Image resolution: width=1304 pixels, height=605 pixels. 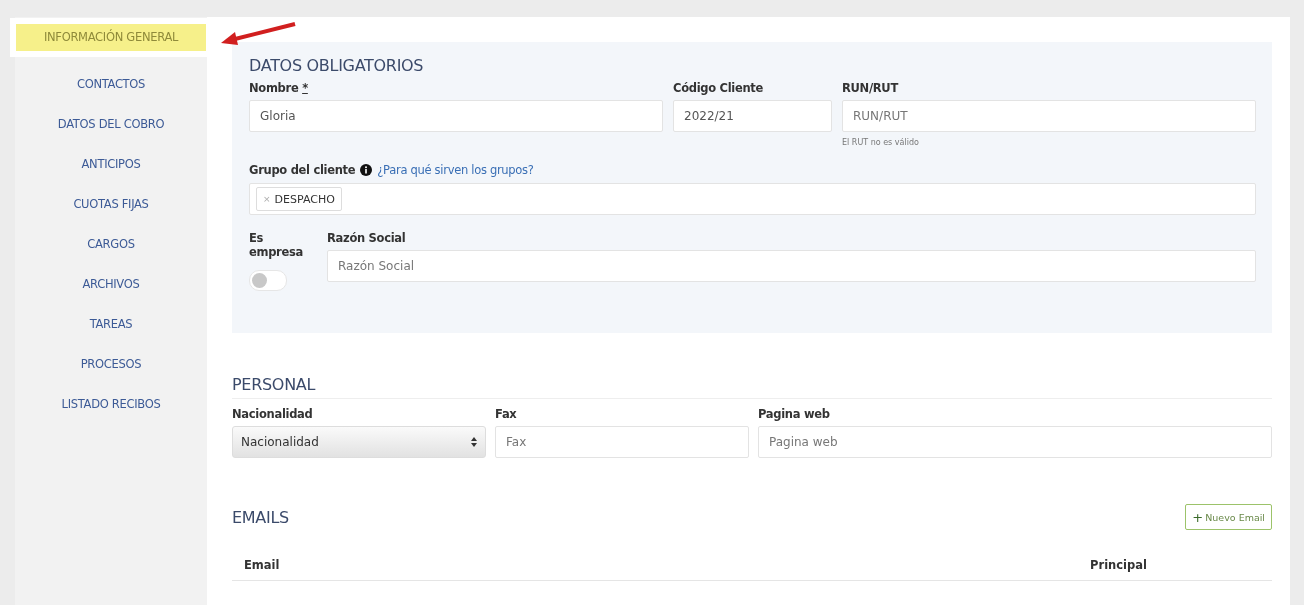 What do you see at coordinates (794, 414) in the screenshot?
I see `field-label: Pagina web` at bounding box center [794, 414].